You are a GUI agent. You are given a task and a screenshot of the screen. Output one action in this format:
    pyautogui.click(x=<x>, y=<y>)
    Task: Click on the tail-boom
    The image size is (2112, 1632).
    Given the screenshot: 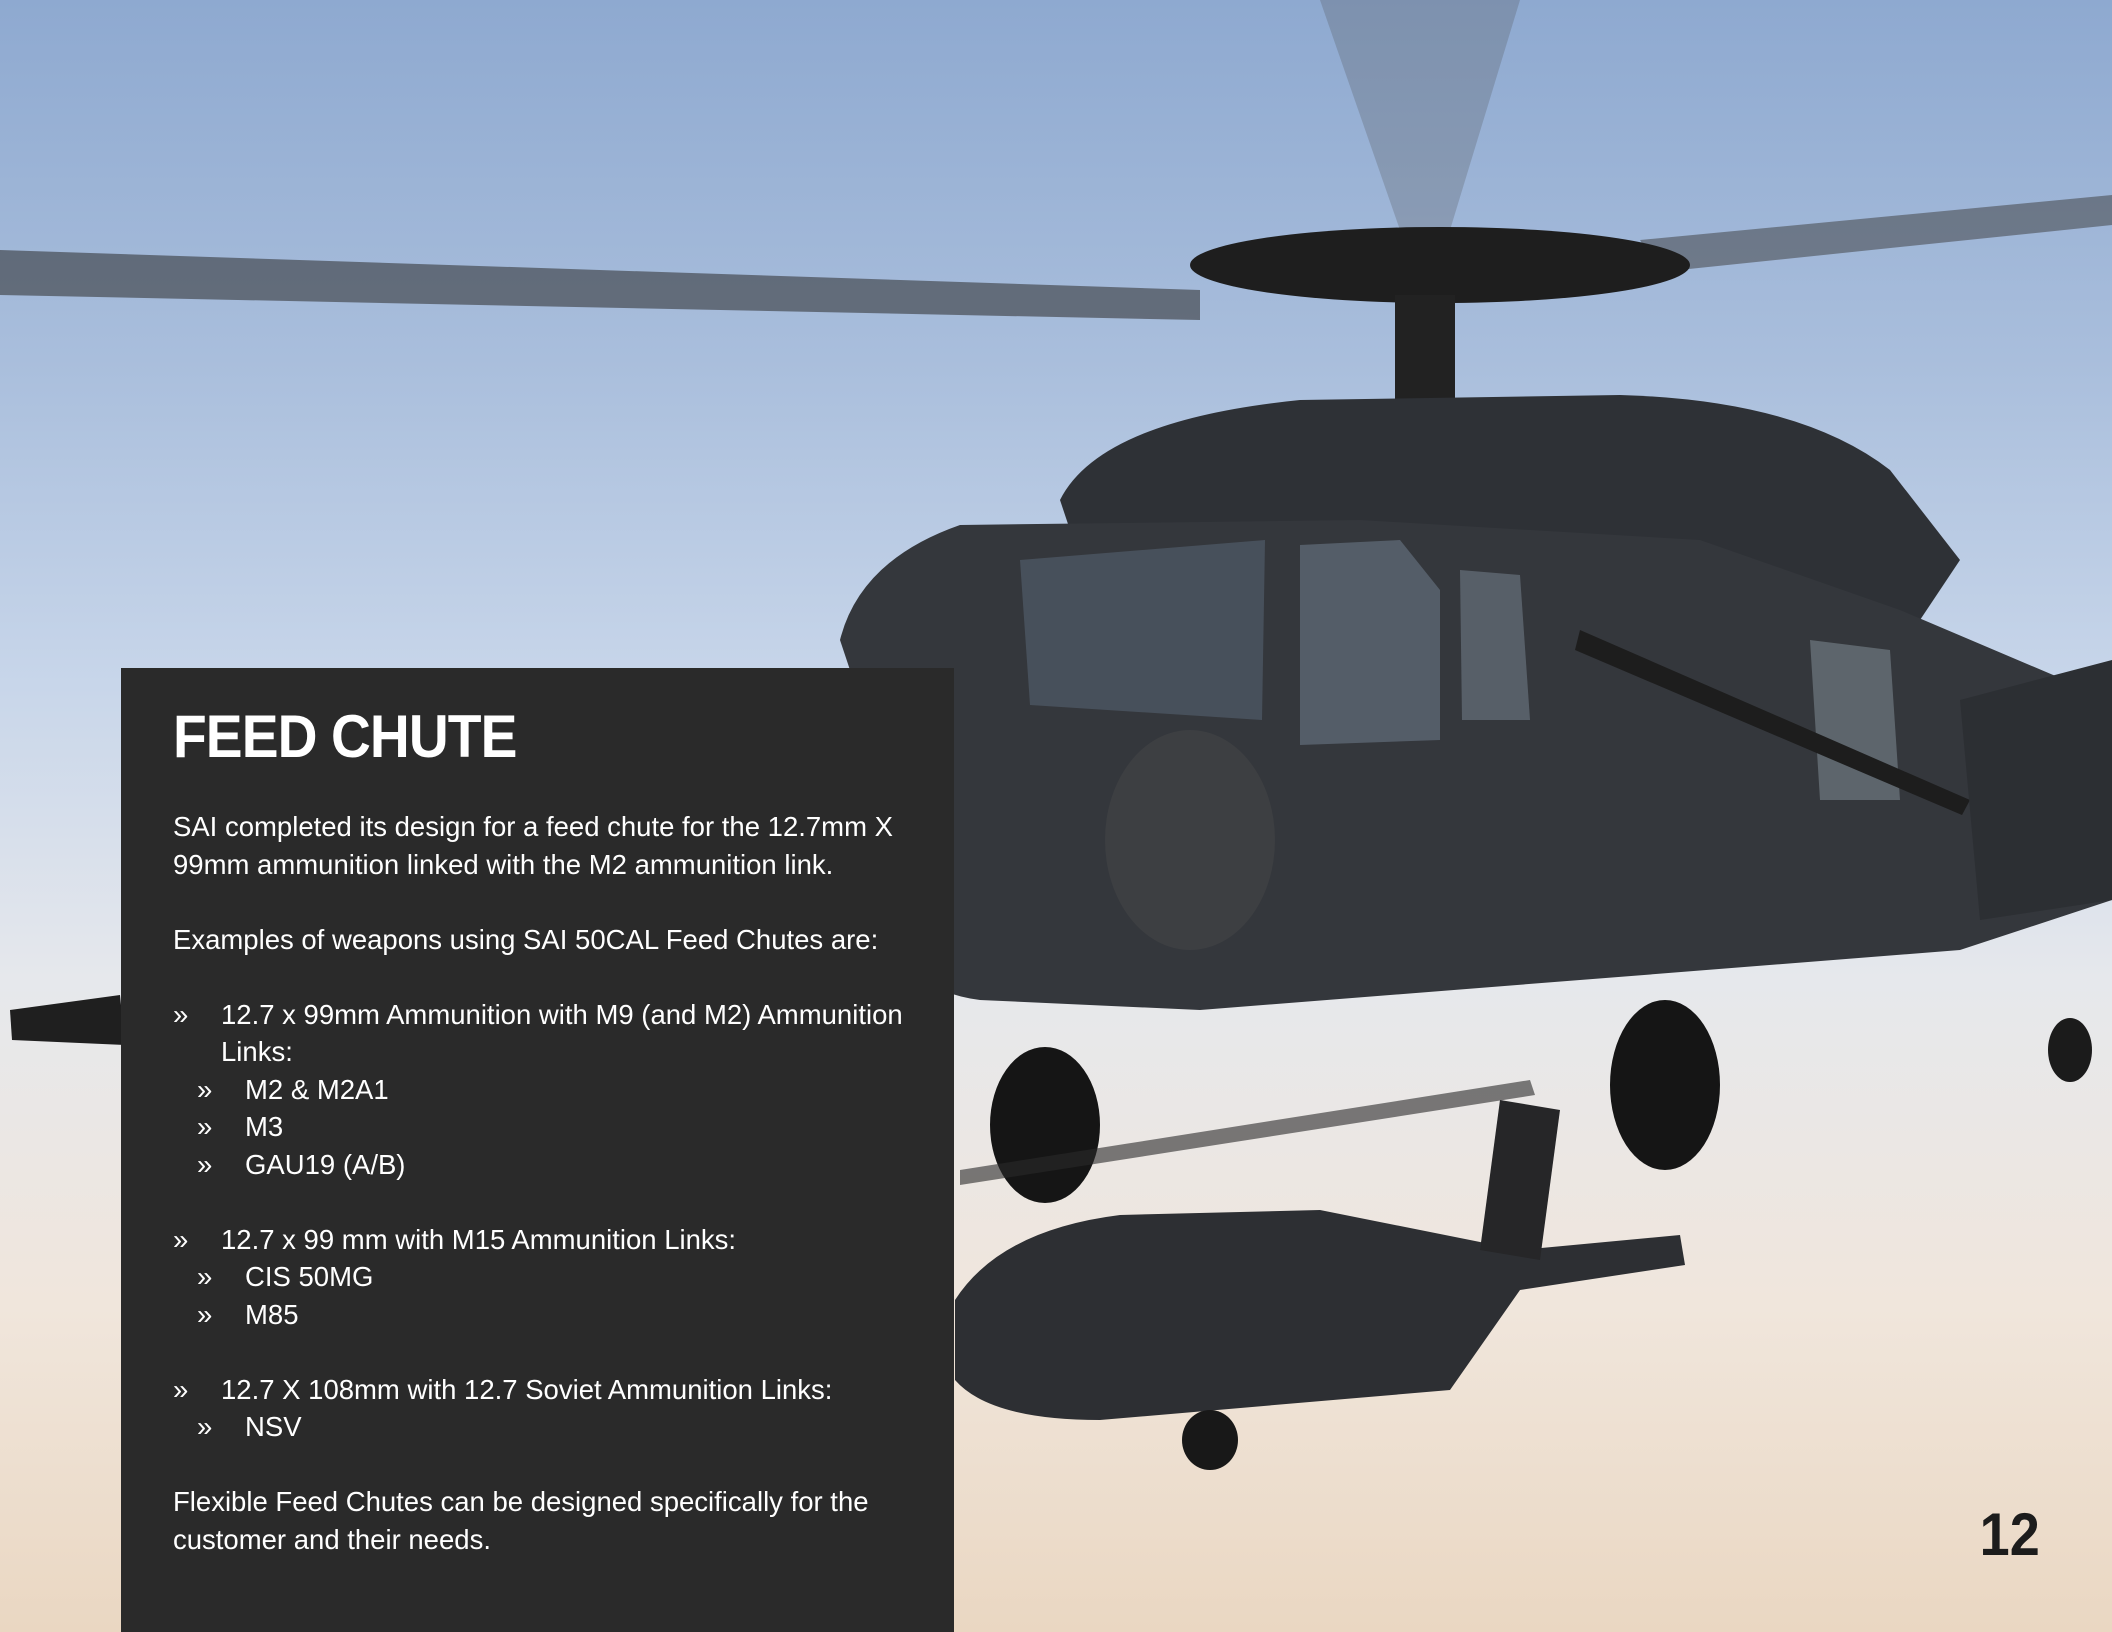 What is the action you would take?
    pyautogui.click(x=2036, y=790)
    